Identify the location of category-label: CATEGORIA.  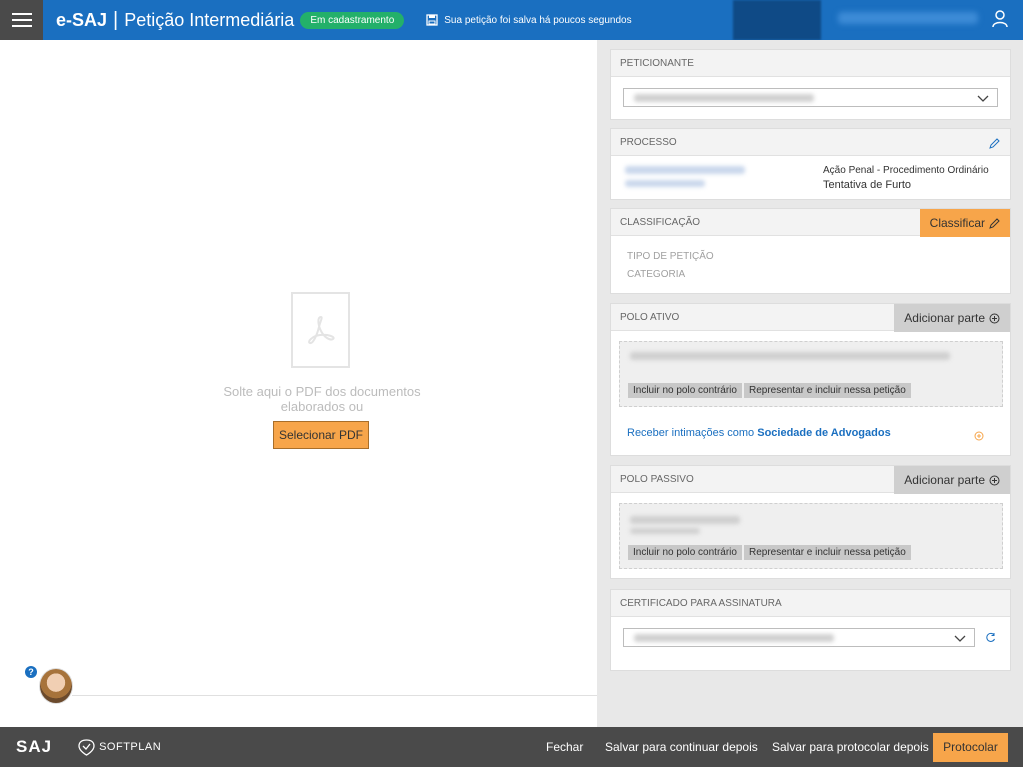
(656, 274).